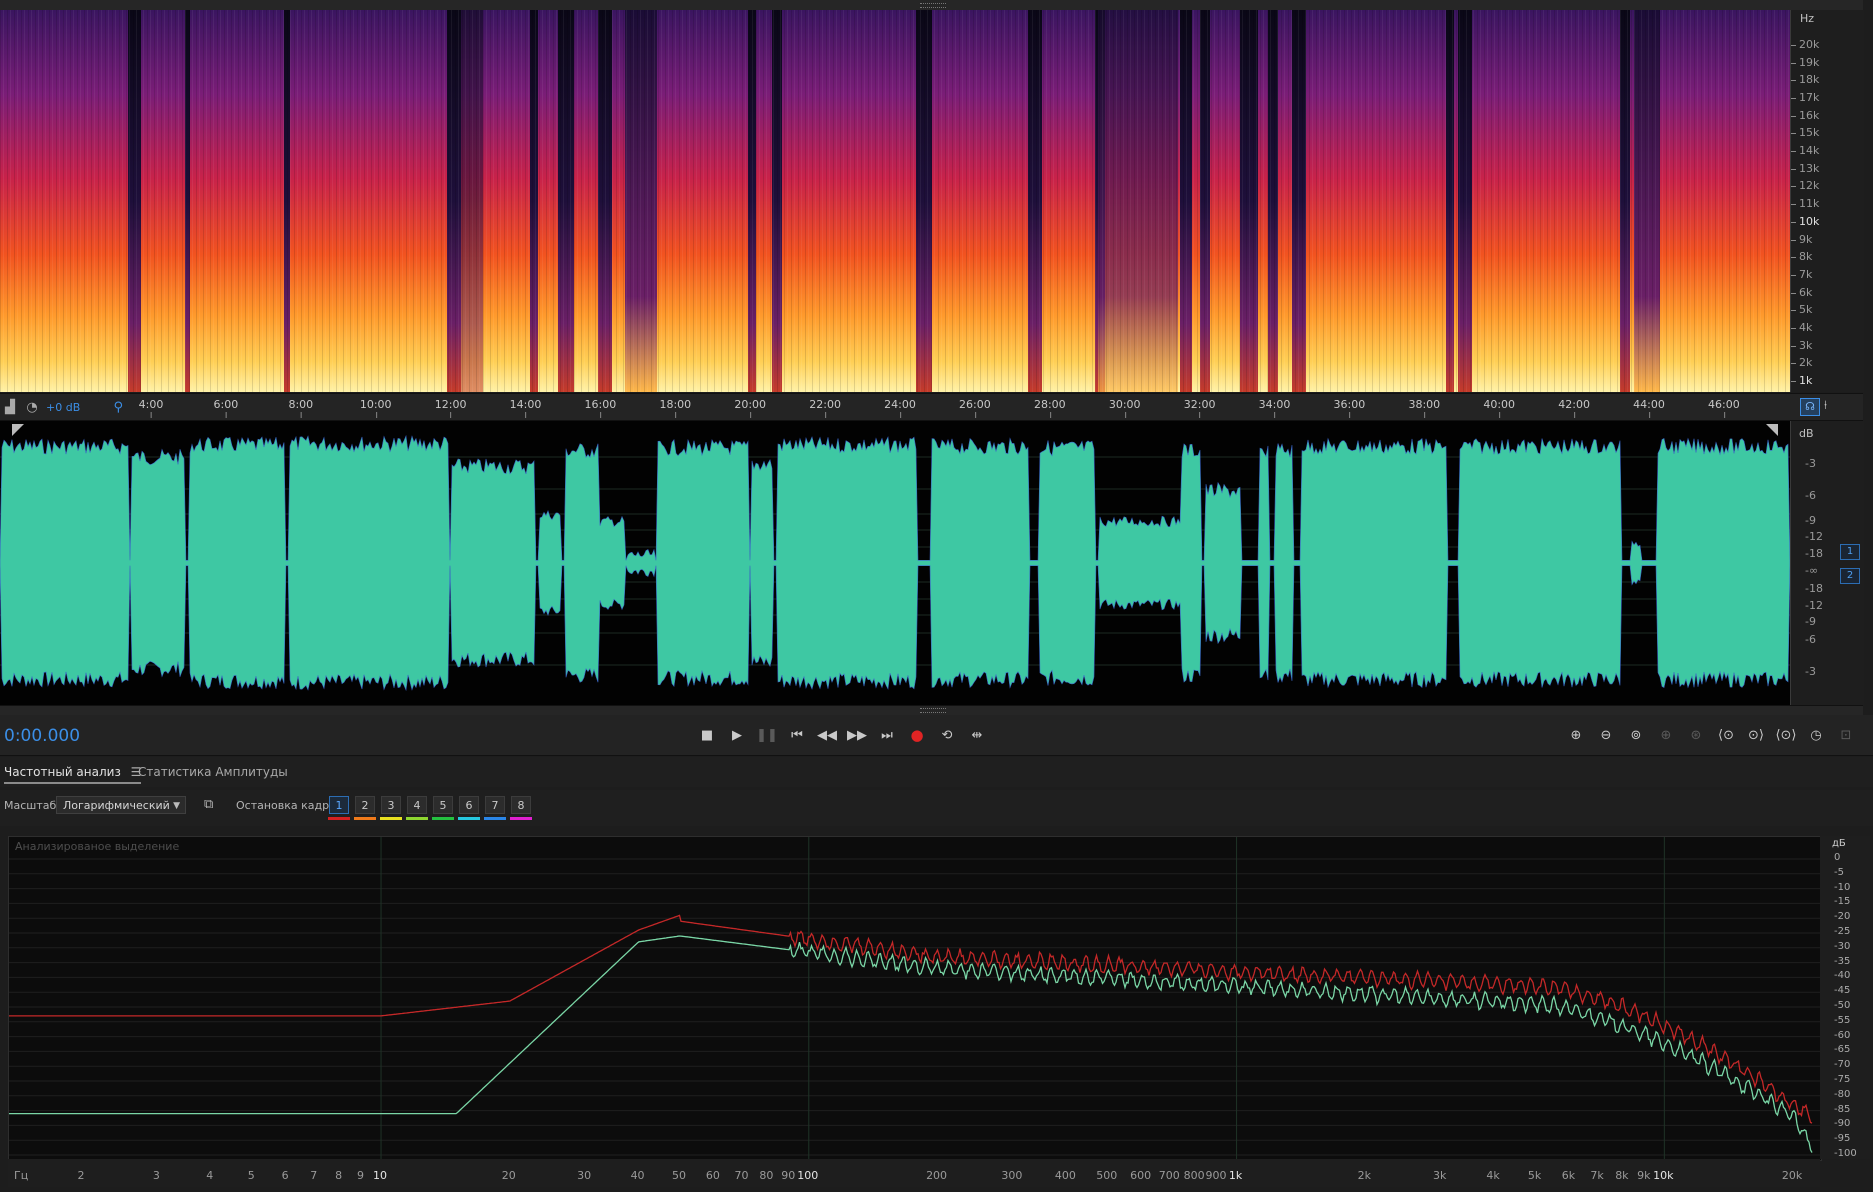  What do you see at coordinates (827, 735) in the screenshot?
I see `rewind-button: ◀◀` at bounding box center [827, 735].